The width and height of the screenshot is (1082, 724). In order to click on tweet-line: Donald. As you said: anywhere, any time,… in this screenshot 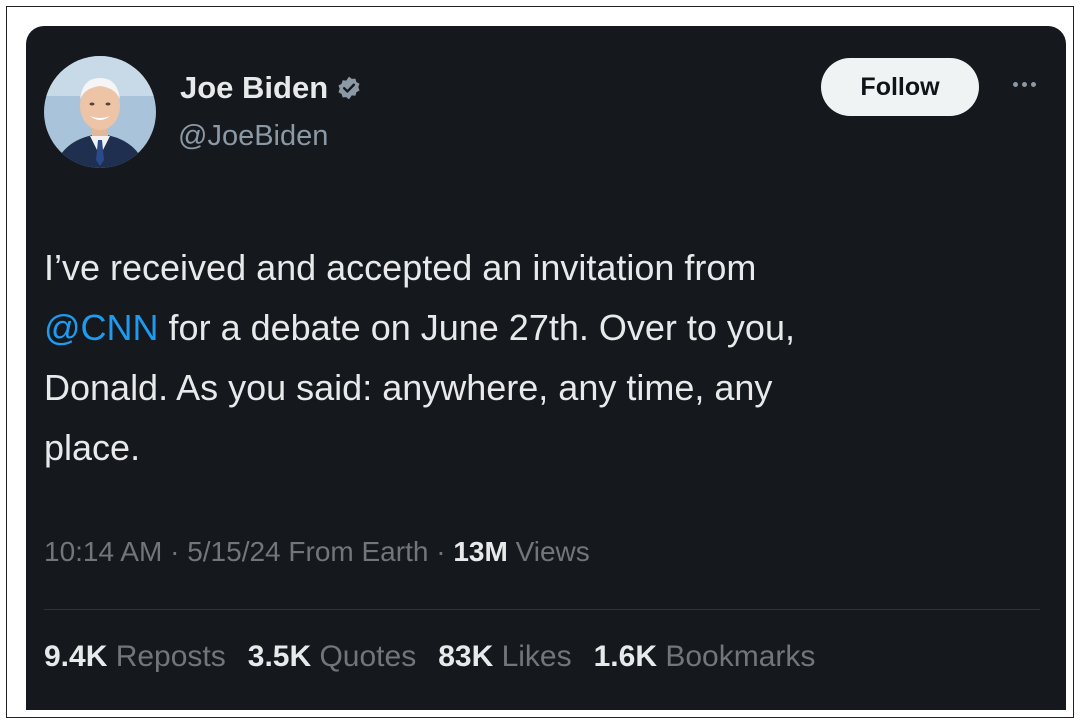, I will do `click(408, 387)`.